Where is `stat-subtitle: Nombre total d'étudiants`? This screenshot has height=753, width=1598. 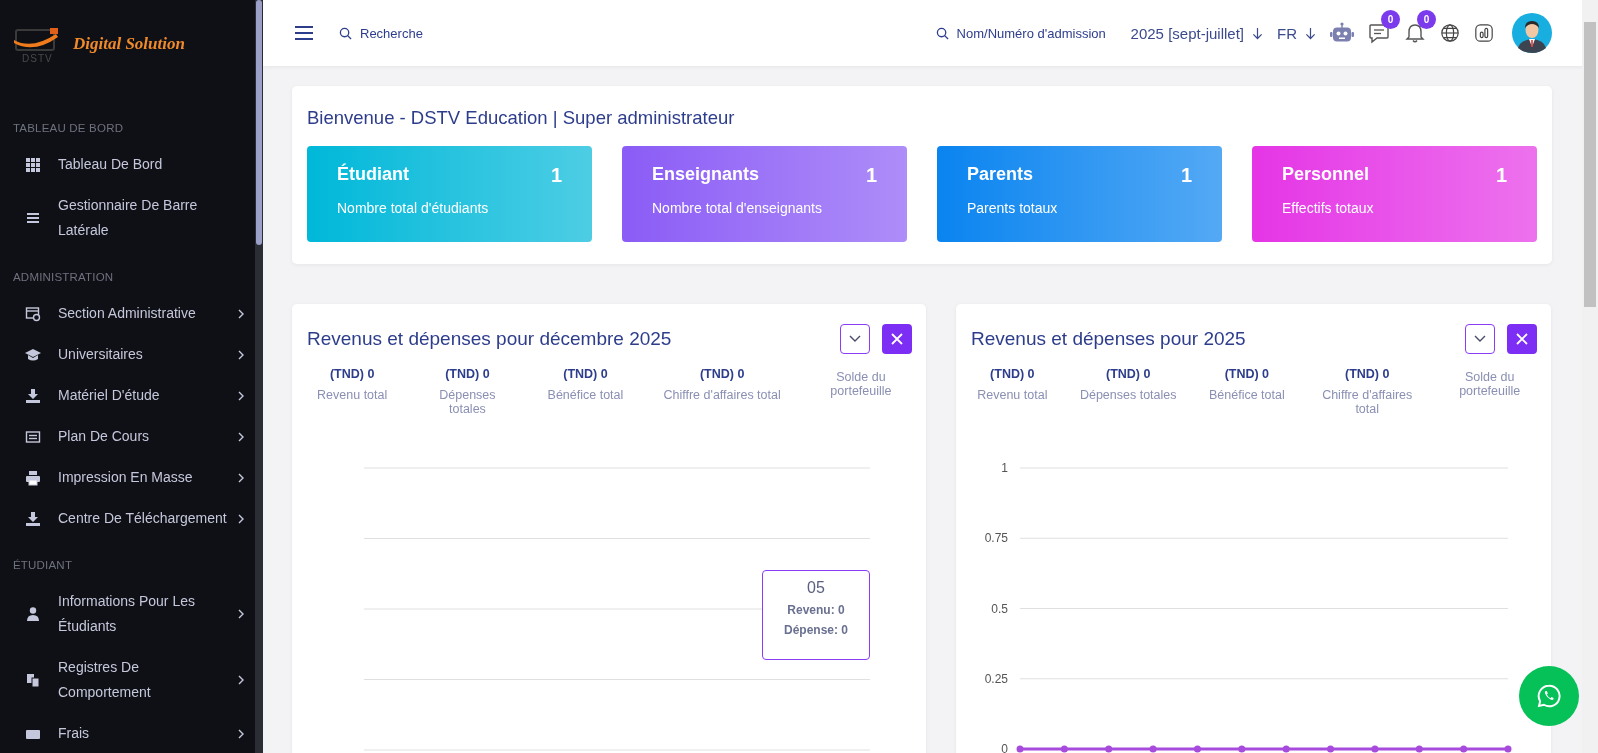
stat-subtitle: Nombre total d'étudiants is located at coordinates (413, 208).